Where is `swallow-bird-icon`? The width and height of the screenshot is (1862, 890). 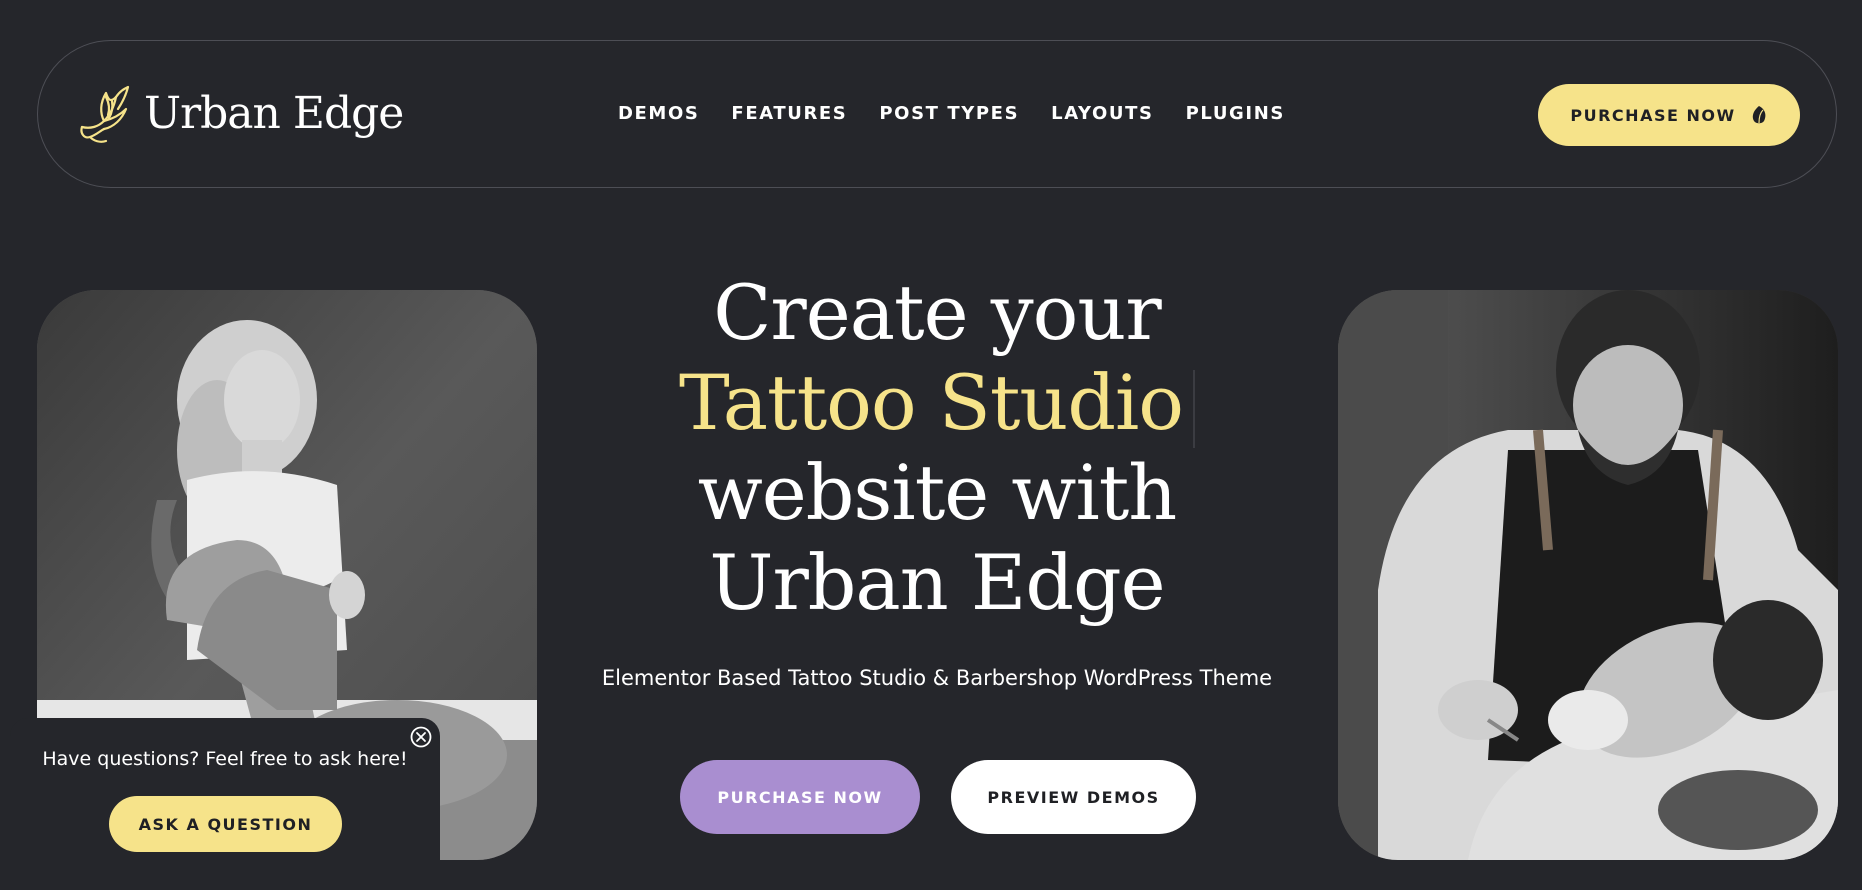
swallow-bird-icon is located at coordinates (105, 114).